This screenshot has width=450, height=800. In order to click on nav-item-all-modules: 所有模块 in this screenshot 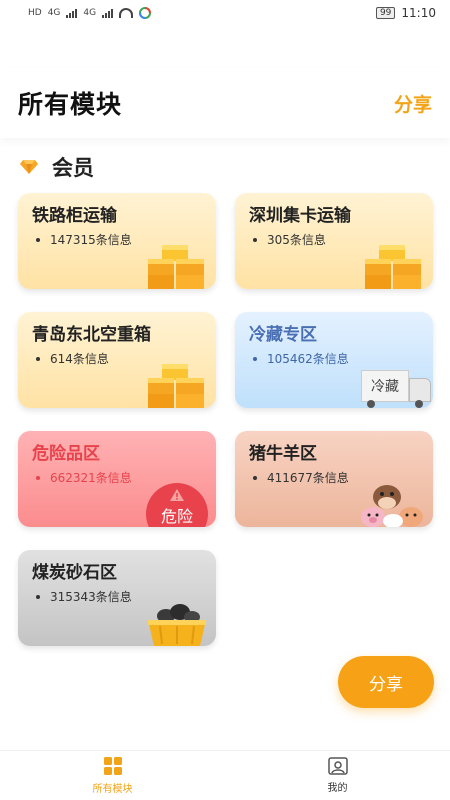, I will do `click(112, 775)`.